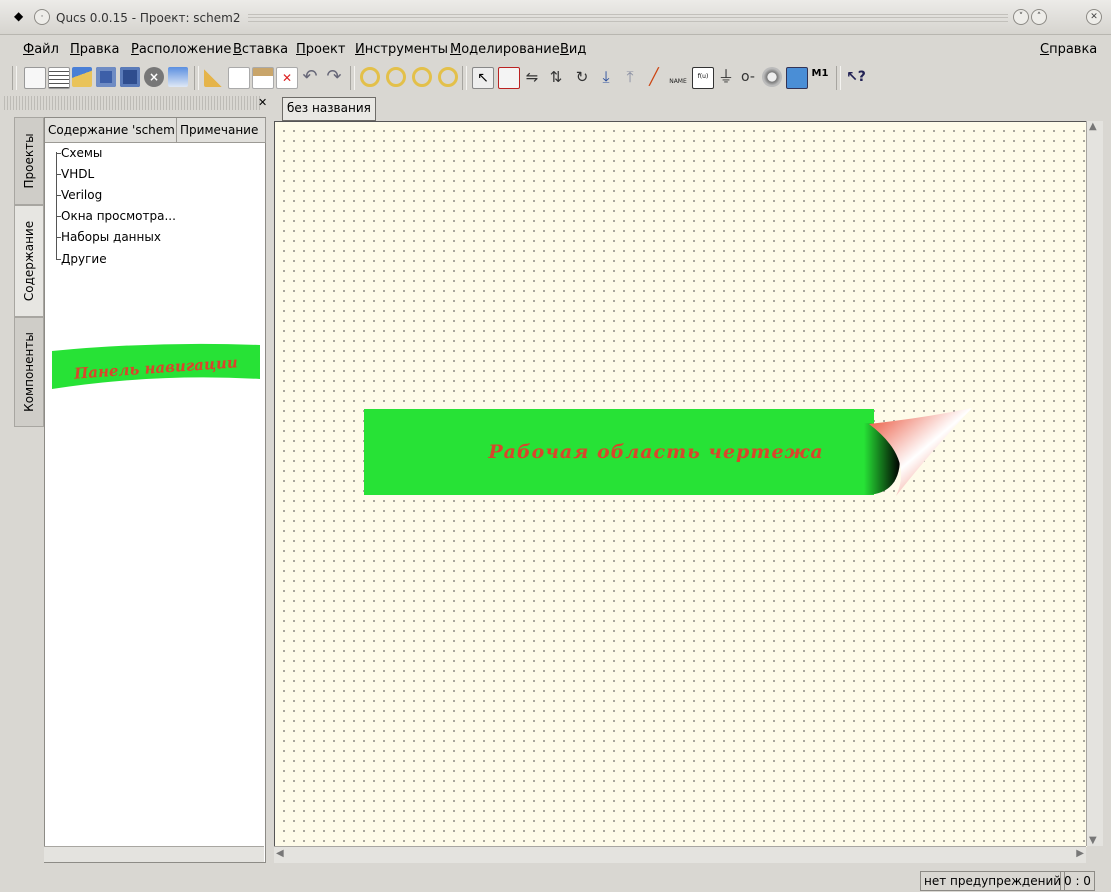 Image resolution: width=1111 pixels, height=892 pixels. What do you see at coordinates (320, 49) in the screenshot?
I see `menu-project: Проект` at bounding box center [320, 49].